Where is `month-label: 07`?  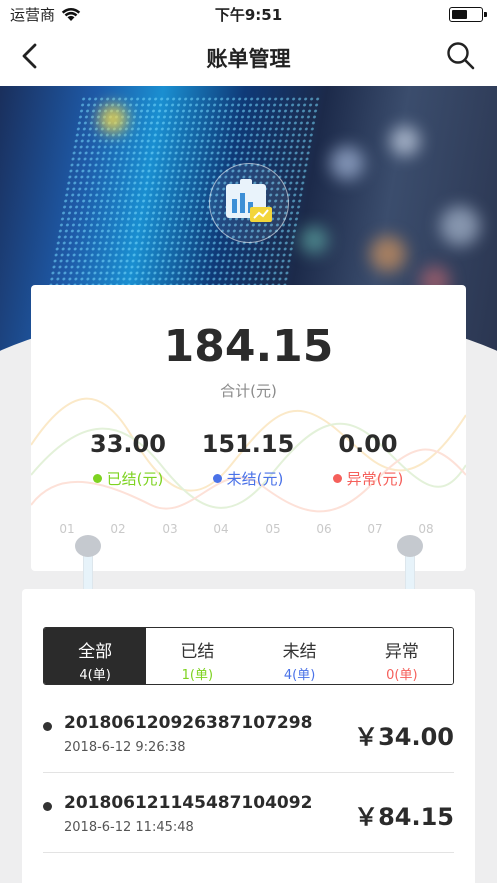
month-label: 07 is located at coordinates (375, 529).